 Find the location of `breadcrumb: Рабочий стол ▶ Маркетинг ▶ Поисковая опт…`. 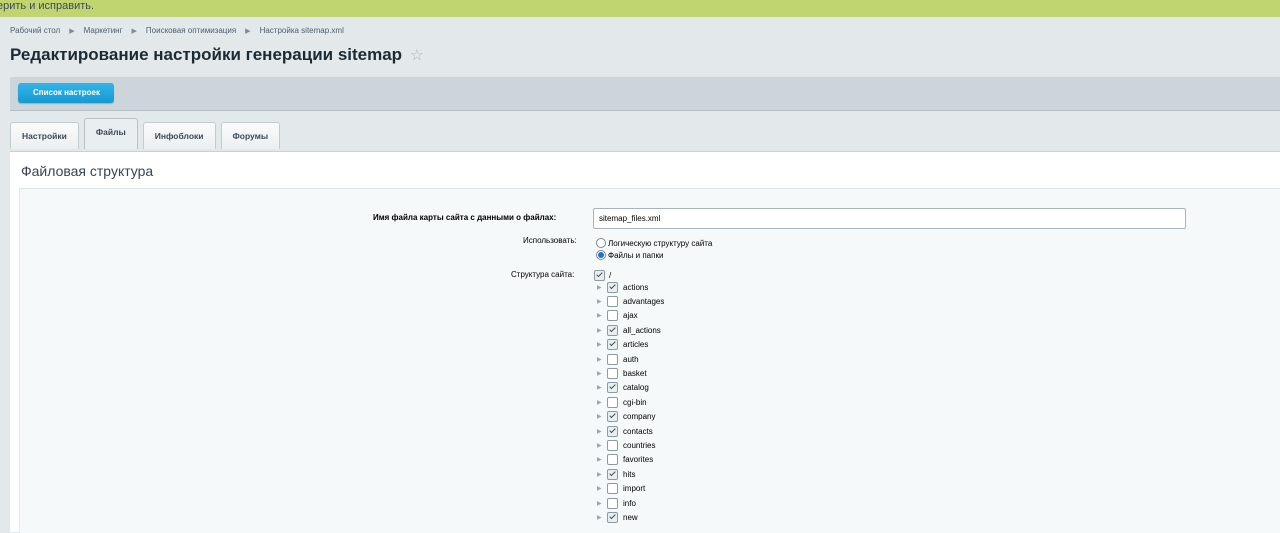

breadcrumb: Рабочий стол ▶ Маркетинг ▶ Поисковая опт… is located at coordinates (177, 30).